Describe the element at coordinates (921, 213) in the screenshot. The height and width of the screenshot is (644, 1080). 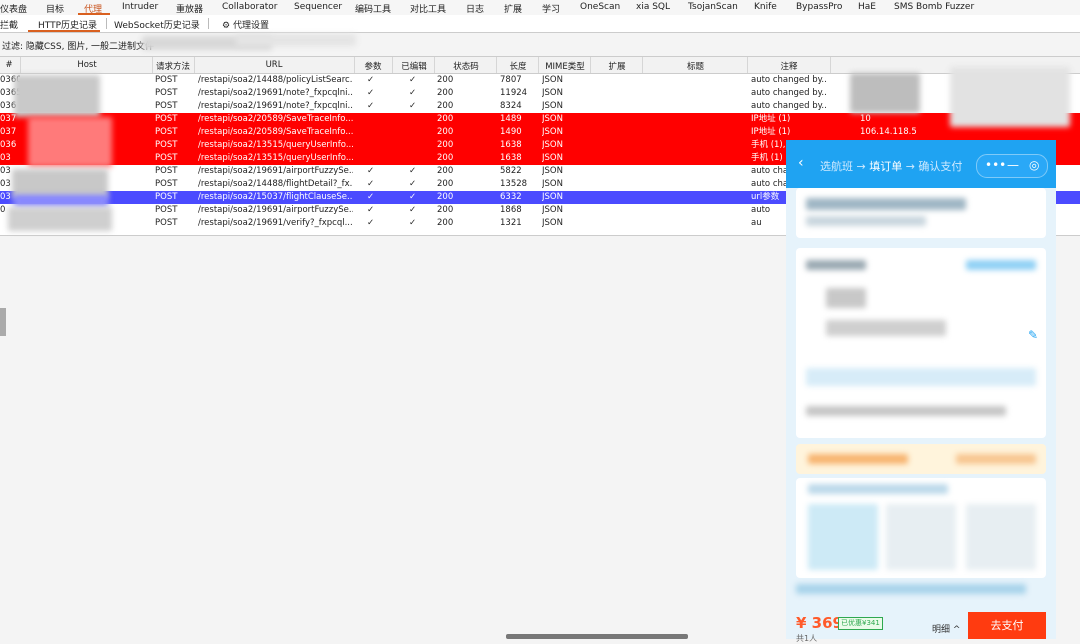
I see `flight-info-card` at that location.